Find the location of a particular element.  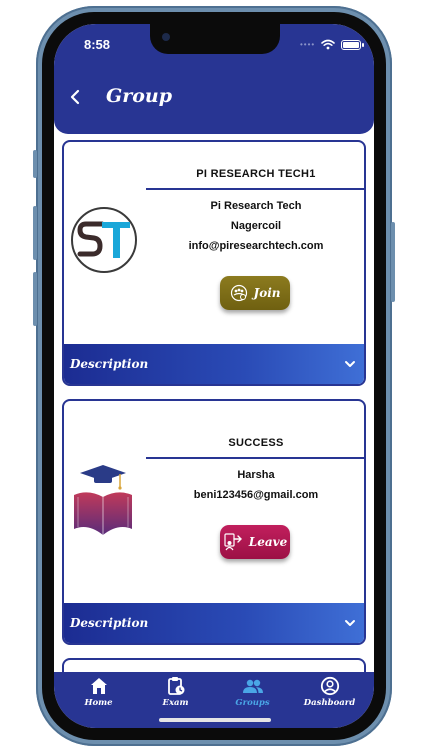

nav-home-label: Home is located at coordinates (98, 703).